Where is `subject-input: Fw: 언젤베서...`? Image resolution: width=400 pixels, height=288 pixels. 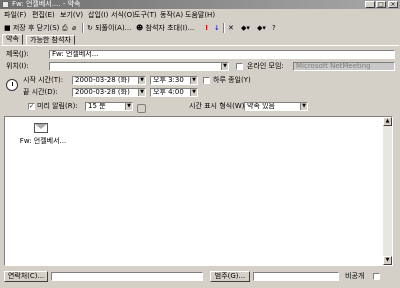
subject-input: Fw: 언젤베서... is located at coordinates (222, 54).